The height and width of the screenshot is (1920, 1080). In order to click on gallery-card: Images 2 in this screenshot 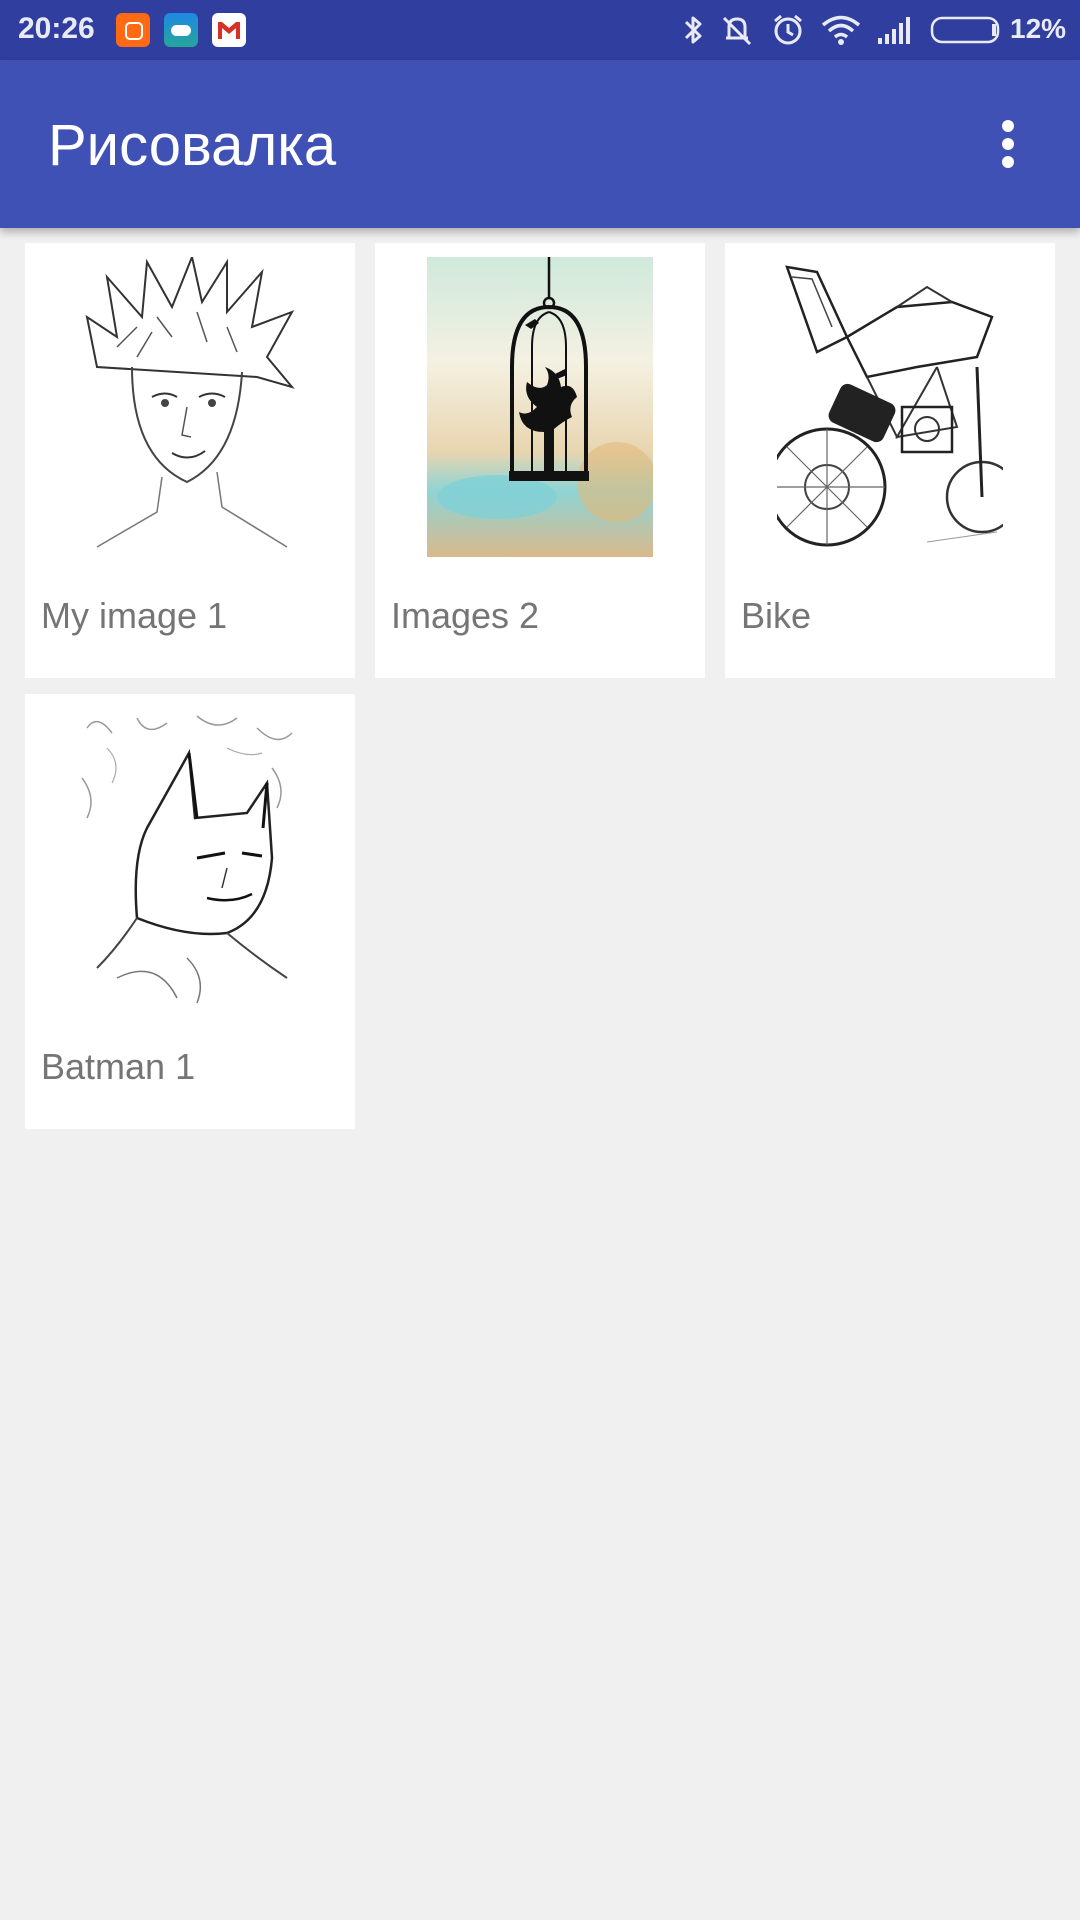, I will do `click(540, 460)`.